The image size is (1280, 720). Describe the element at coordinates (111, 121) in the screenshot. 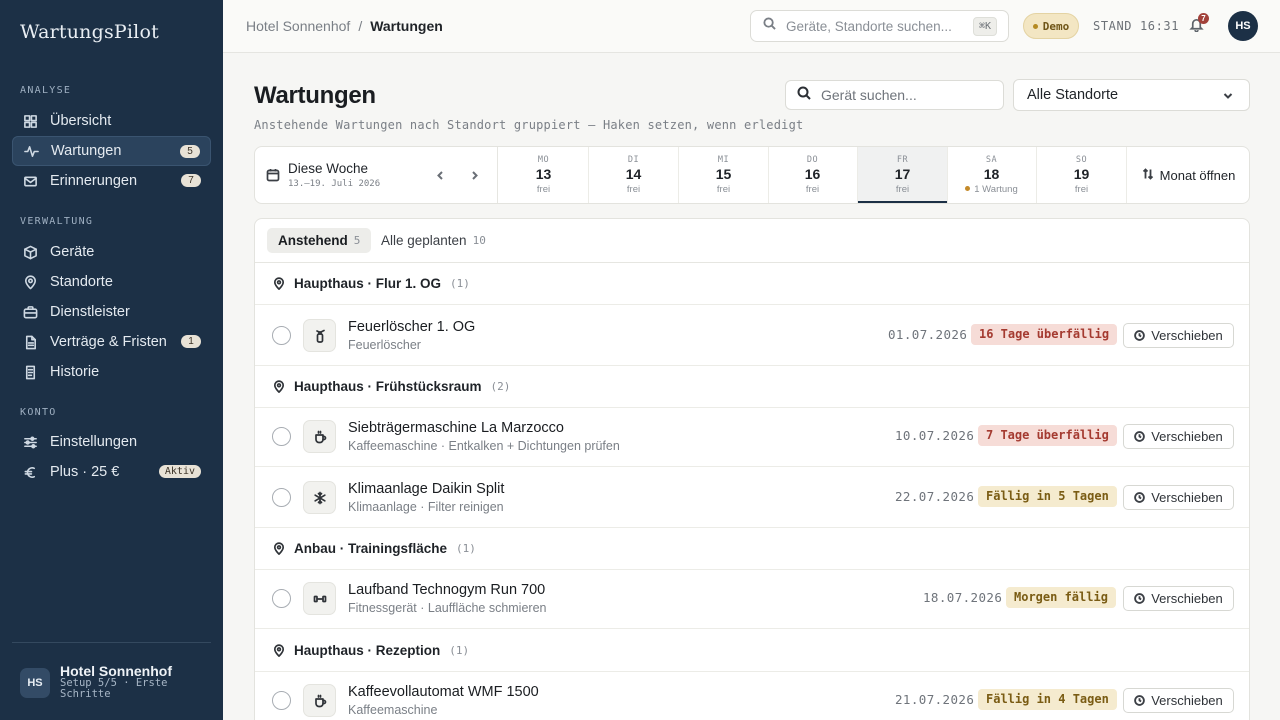

I see `sidebar-item-uebersicht: Übersicht` at that location.